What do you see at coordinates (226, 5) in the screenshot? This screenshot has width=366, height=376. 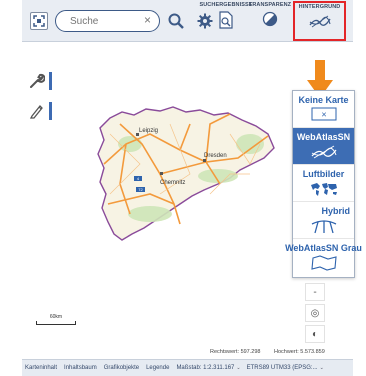 I see `search-results-label: SUCHERGEBNISSE` at bounding box center [226, 5].